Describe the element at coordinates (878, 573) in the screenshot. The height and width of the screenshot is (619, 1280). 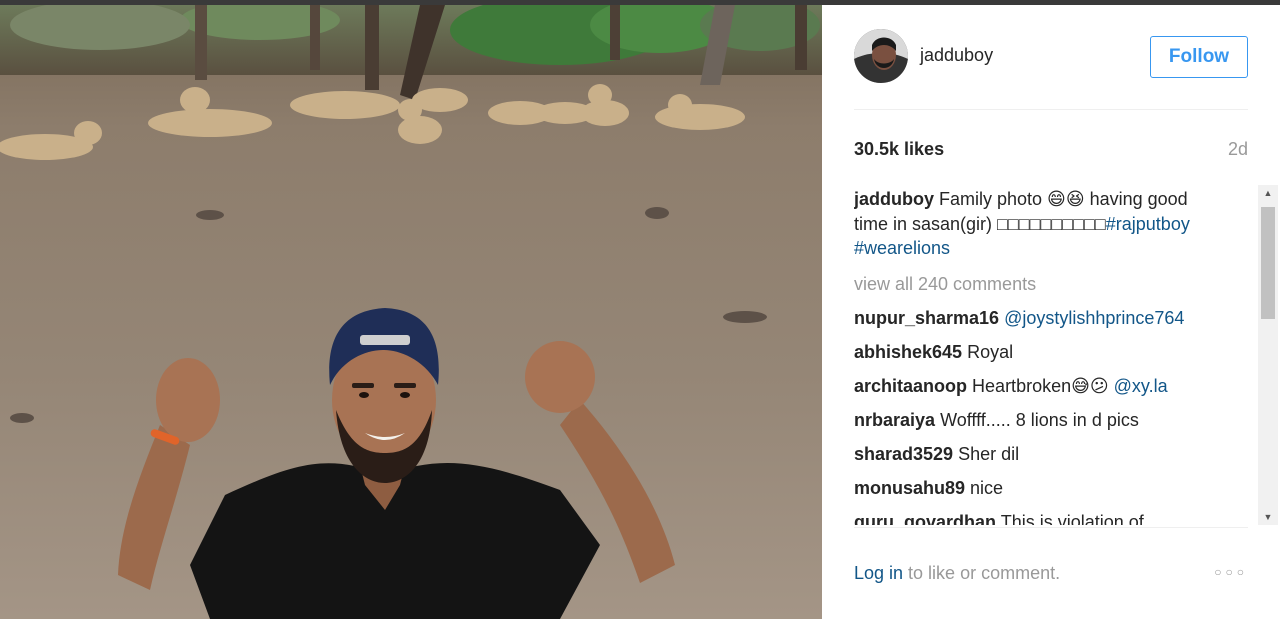
I see `login-link: Log in` at that location.